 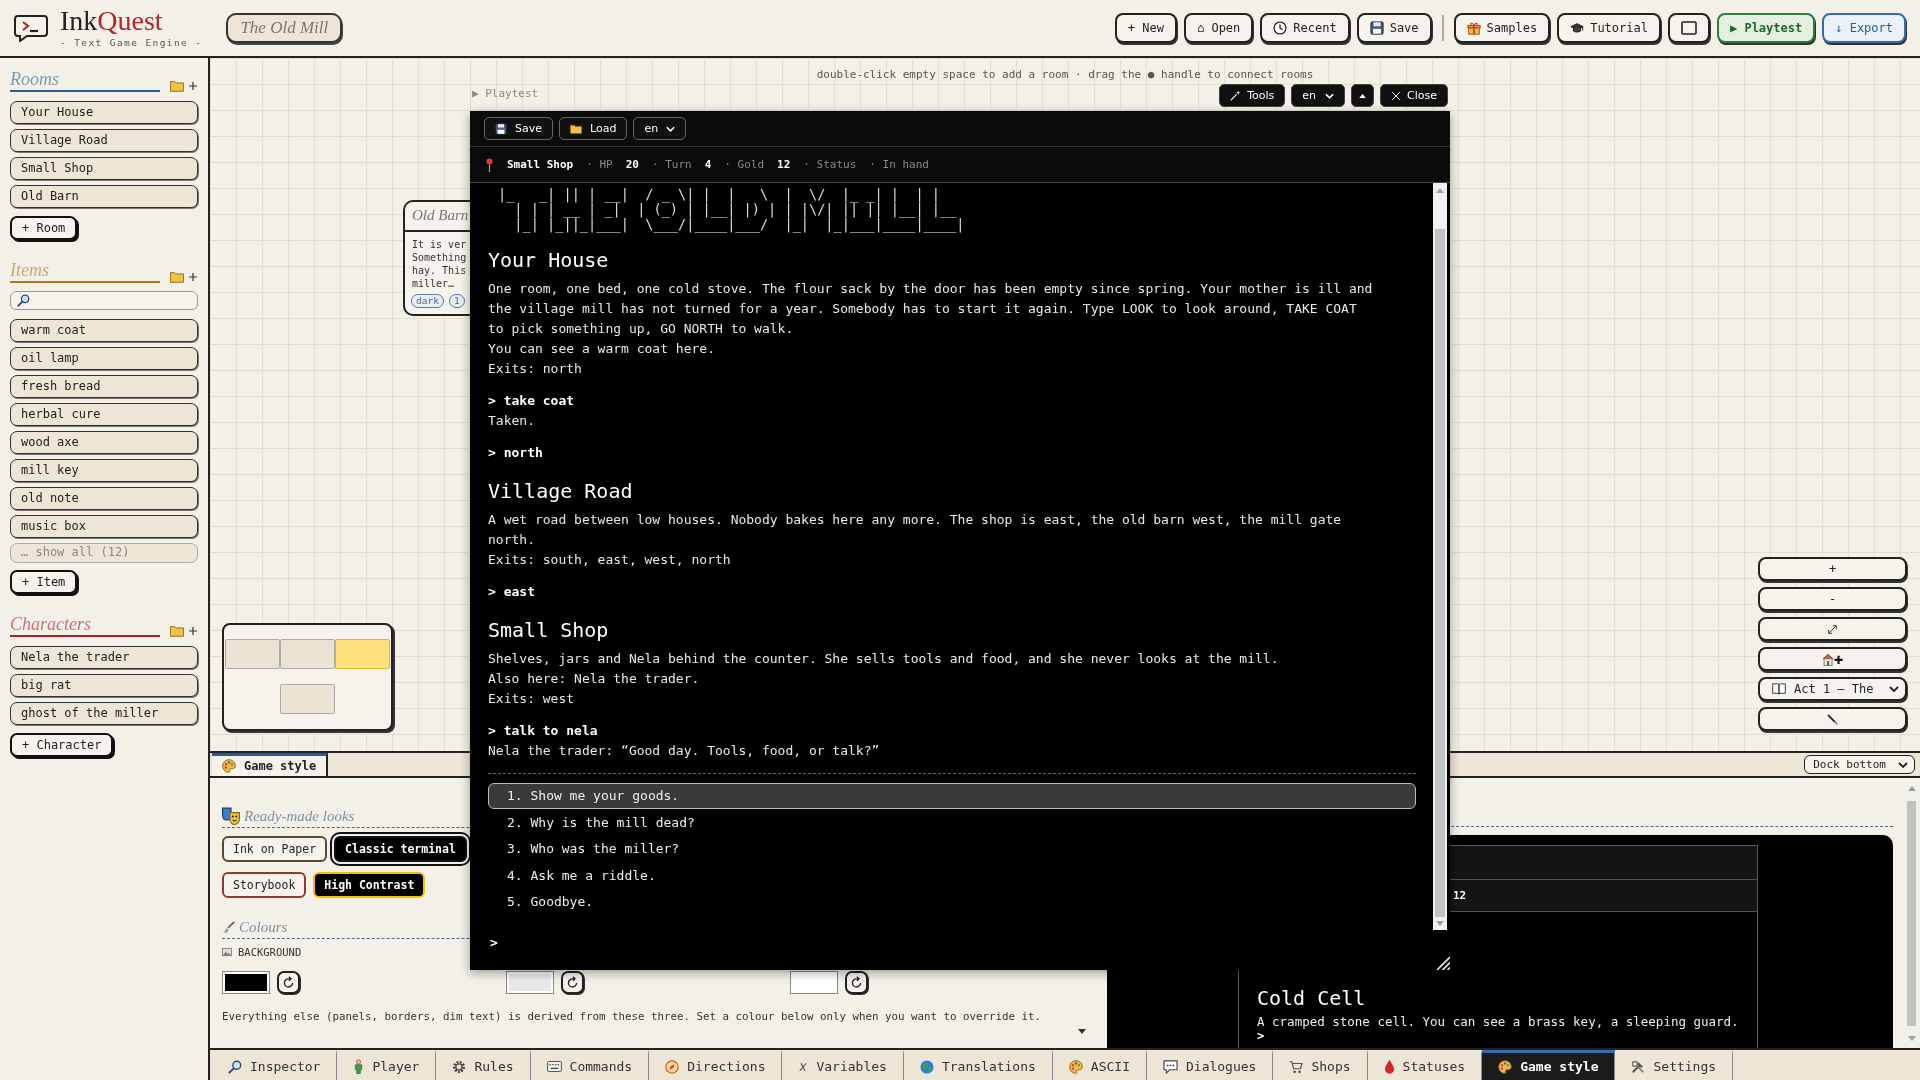 I want to click on bottom-tab: Settings, so click(x=1674, y=1065).